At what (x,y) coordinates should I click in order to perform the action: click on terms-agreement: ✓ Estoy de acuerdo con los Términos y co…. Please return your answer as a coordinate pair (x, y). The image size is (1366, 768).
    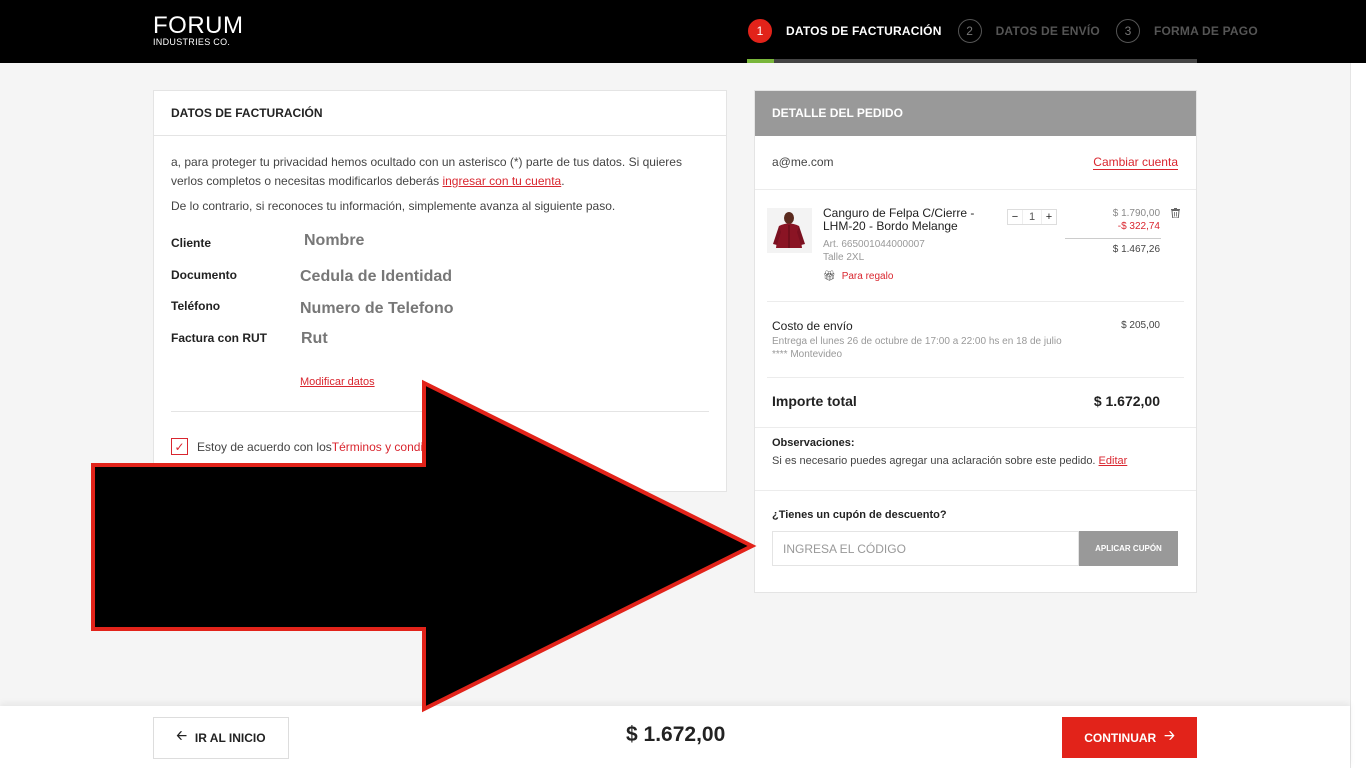
    Looking at the image, I should click on (297, 446).